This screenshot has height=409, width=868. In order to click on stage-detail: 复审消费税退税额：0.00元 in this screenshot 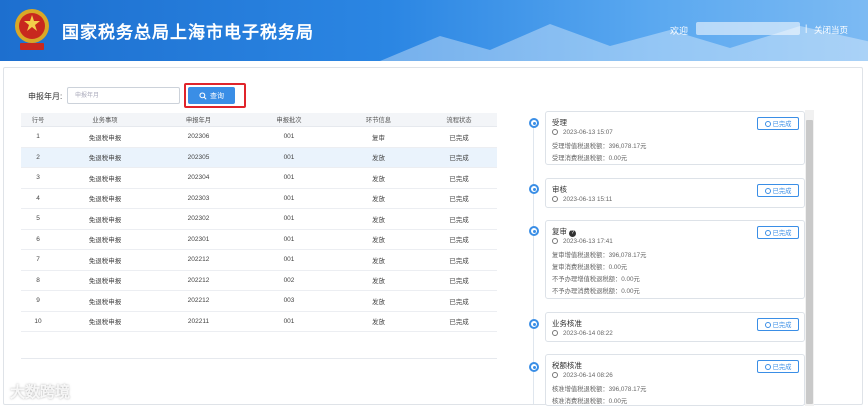, I will do `click(590, 267)`.